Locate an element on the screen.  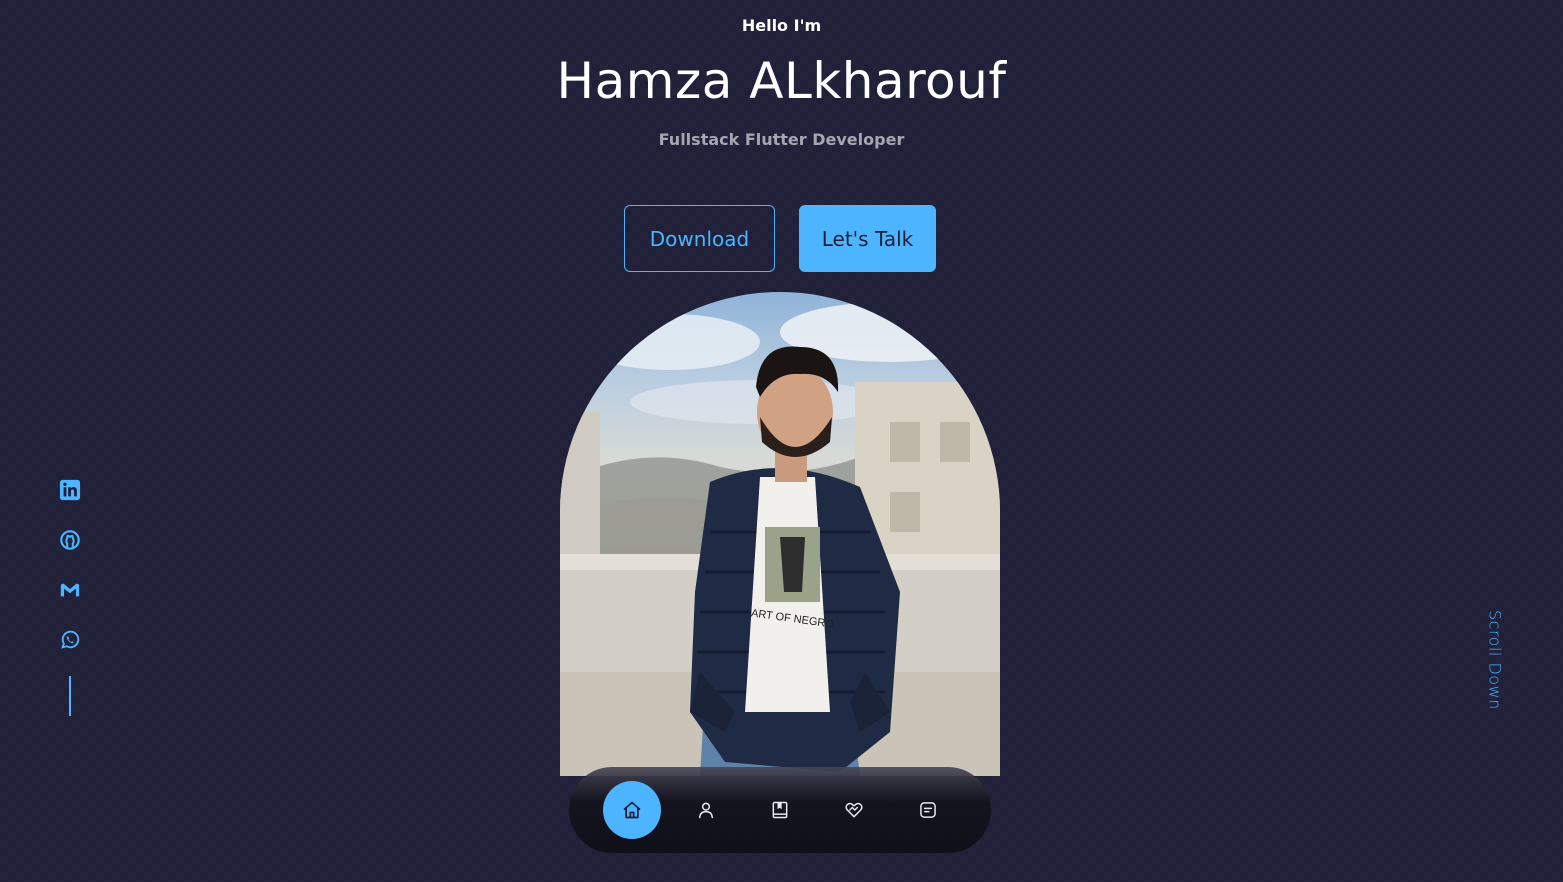
lets-talk-button: Let's Talk is located at coordinates (867, 238).